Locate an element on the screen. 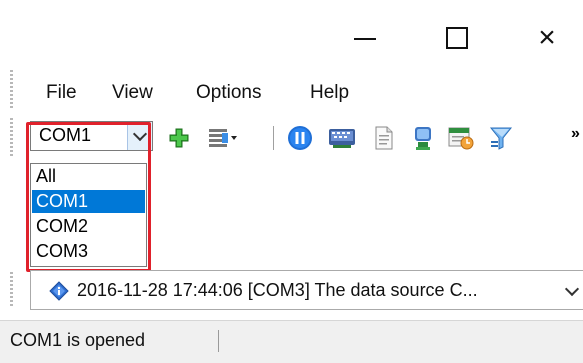 The width and height of the screenshot is (583, 363). toolbar-overflow-button: » is located at coordinates (575, 134).